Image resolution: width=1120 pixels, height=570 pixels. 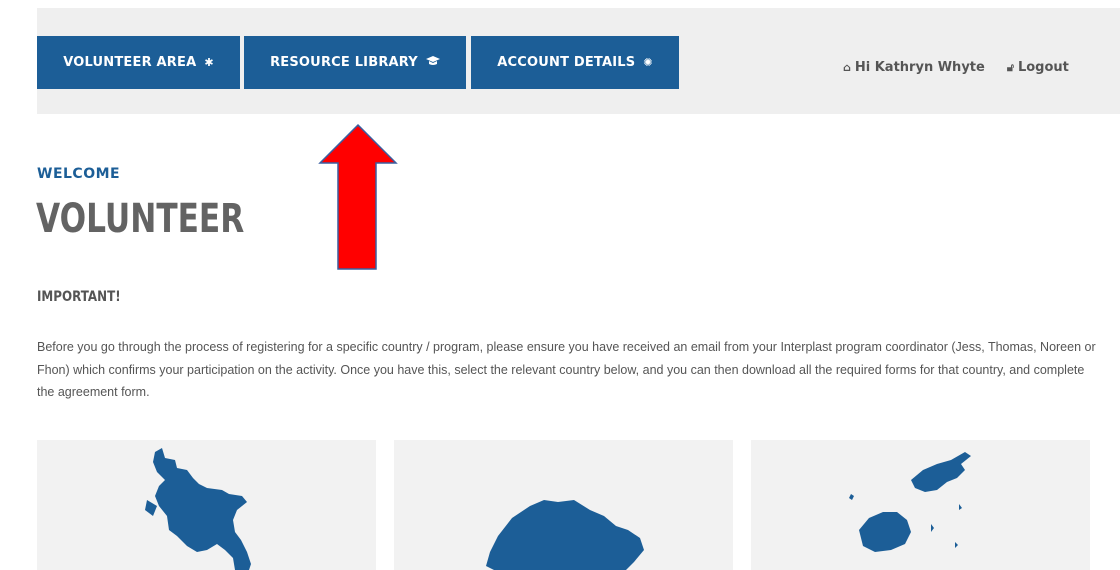 What do you see at coordinates (847, 67) in the screenshot?
I see `home-icon: ⌂` at bounding box center [847, 67].